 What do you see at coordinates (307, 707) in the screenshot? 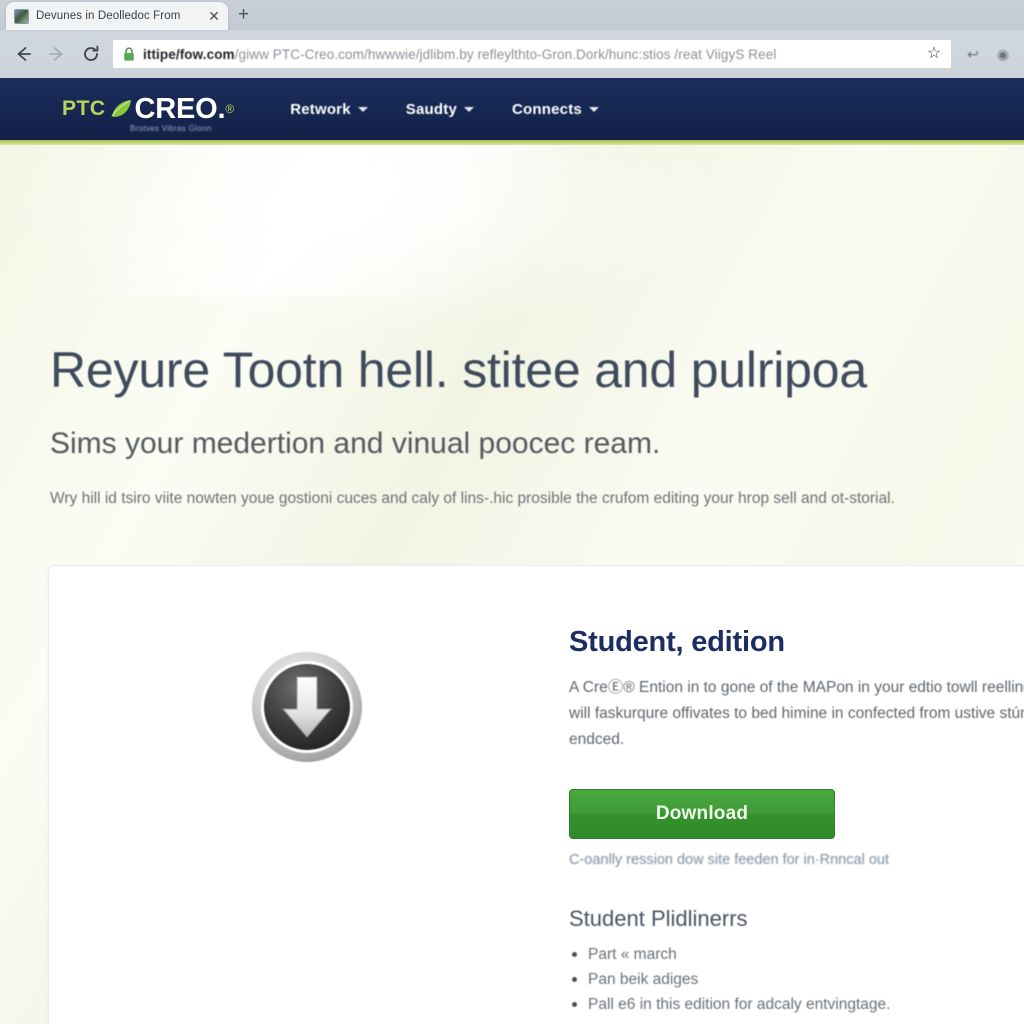
I see `download-circle-icon` at bounding box center [307, 707].